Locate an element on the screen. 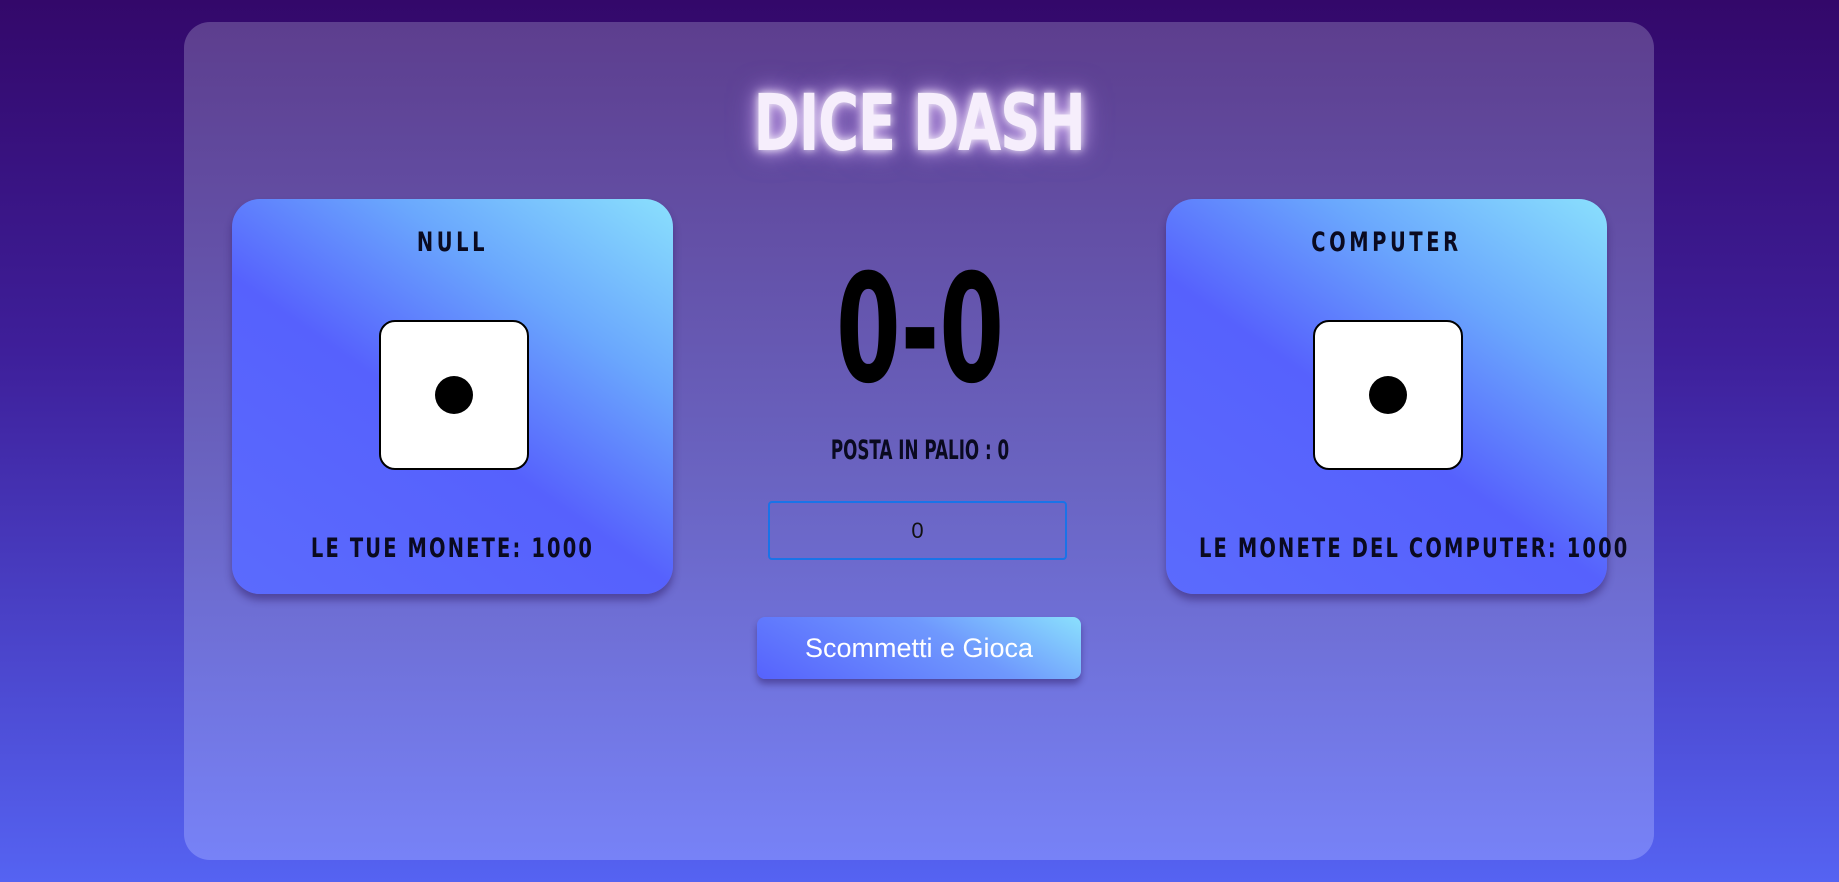 The image size is (1839, 882). computer-die is located at coordinates (1388, 395).